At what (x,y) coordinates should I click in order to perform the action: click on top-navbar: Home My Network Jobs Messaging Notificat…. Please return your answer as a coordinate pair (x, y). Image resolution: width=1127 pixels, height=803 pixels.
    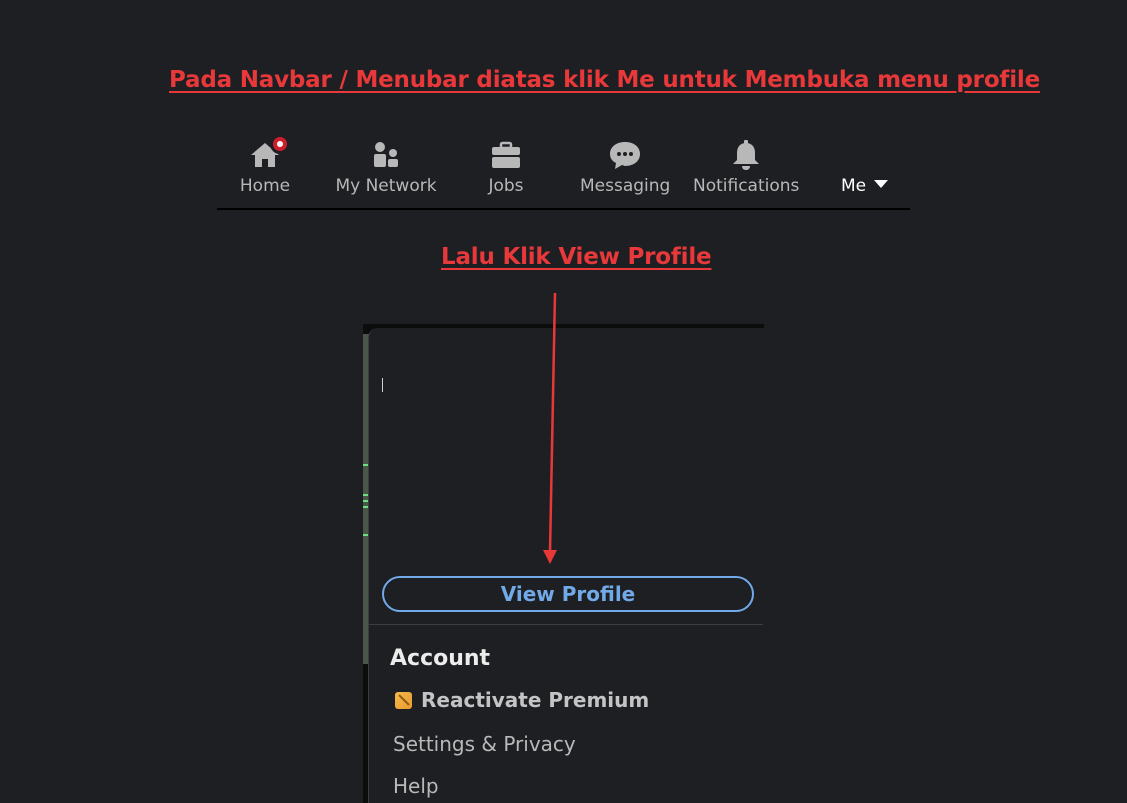
    Looking at the image, I should click on (563, 169).